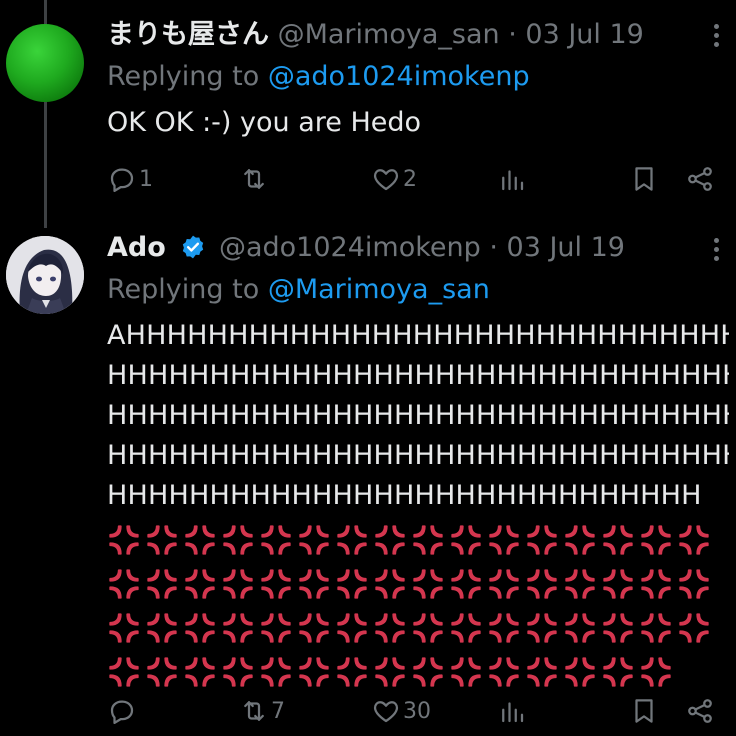 The height and width of the screenshot is (736, 736). What do you see at coordinates (404, 495) in the screenshot?
I see `tweet-text-line: HHHHHHHHHHHHHHHHHHHHHHHHHHHHH` at bounding box center [404, 495].